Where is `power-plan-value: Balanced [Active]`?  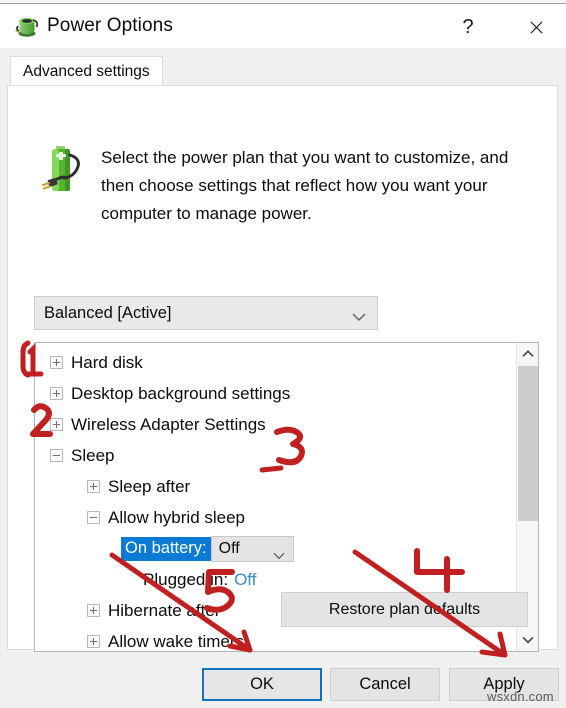
power-plan-value: Balanced [Active] is located at coordinates (108, 312).